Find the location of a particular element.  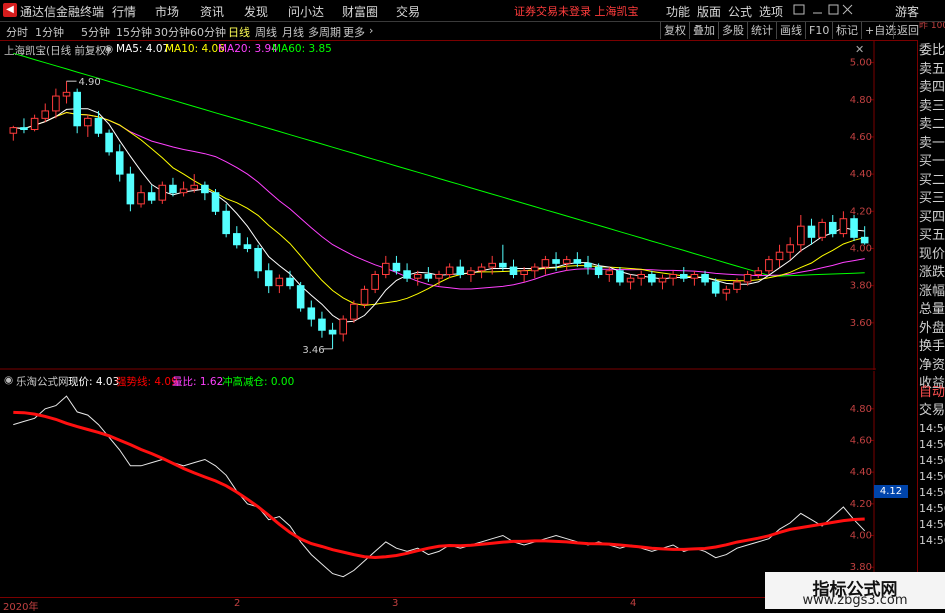

quote-field-label: 涨跌 is located at coordinates (932, 272).